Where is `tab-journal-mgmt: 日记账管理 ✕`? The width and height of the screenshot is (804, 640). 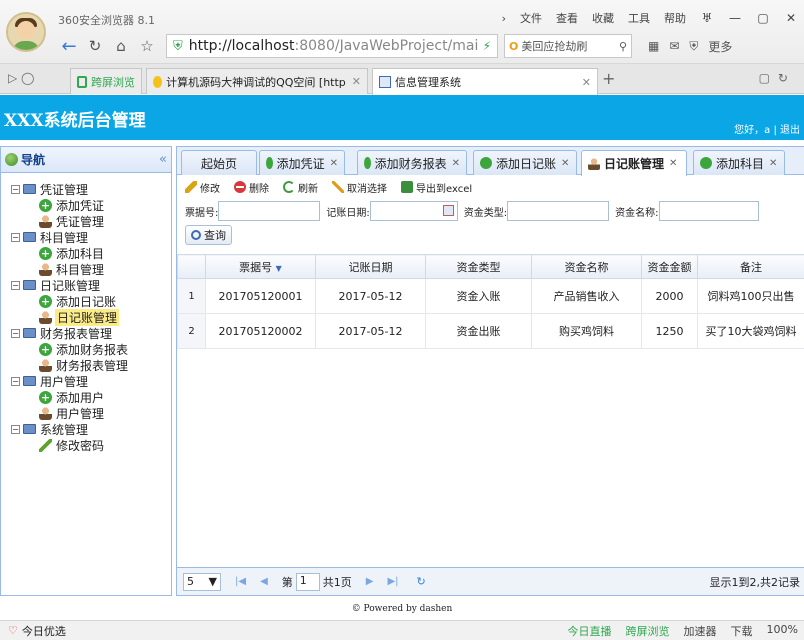 tab-journal-mgmt: 日记账管理 ✕ is located at coordinates (634, 163).